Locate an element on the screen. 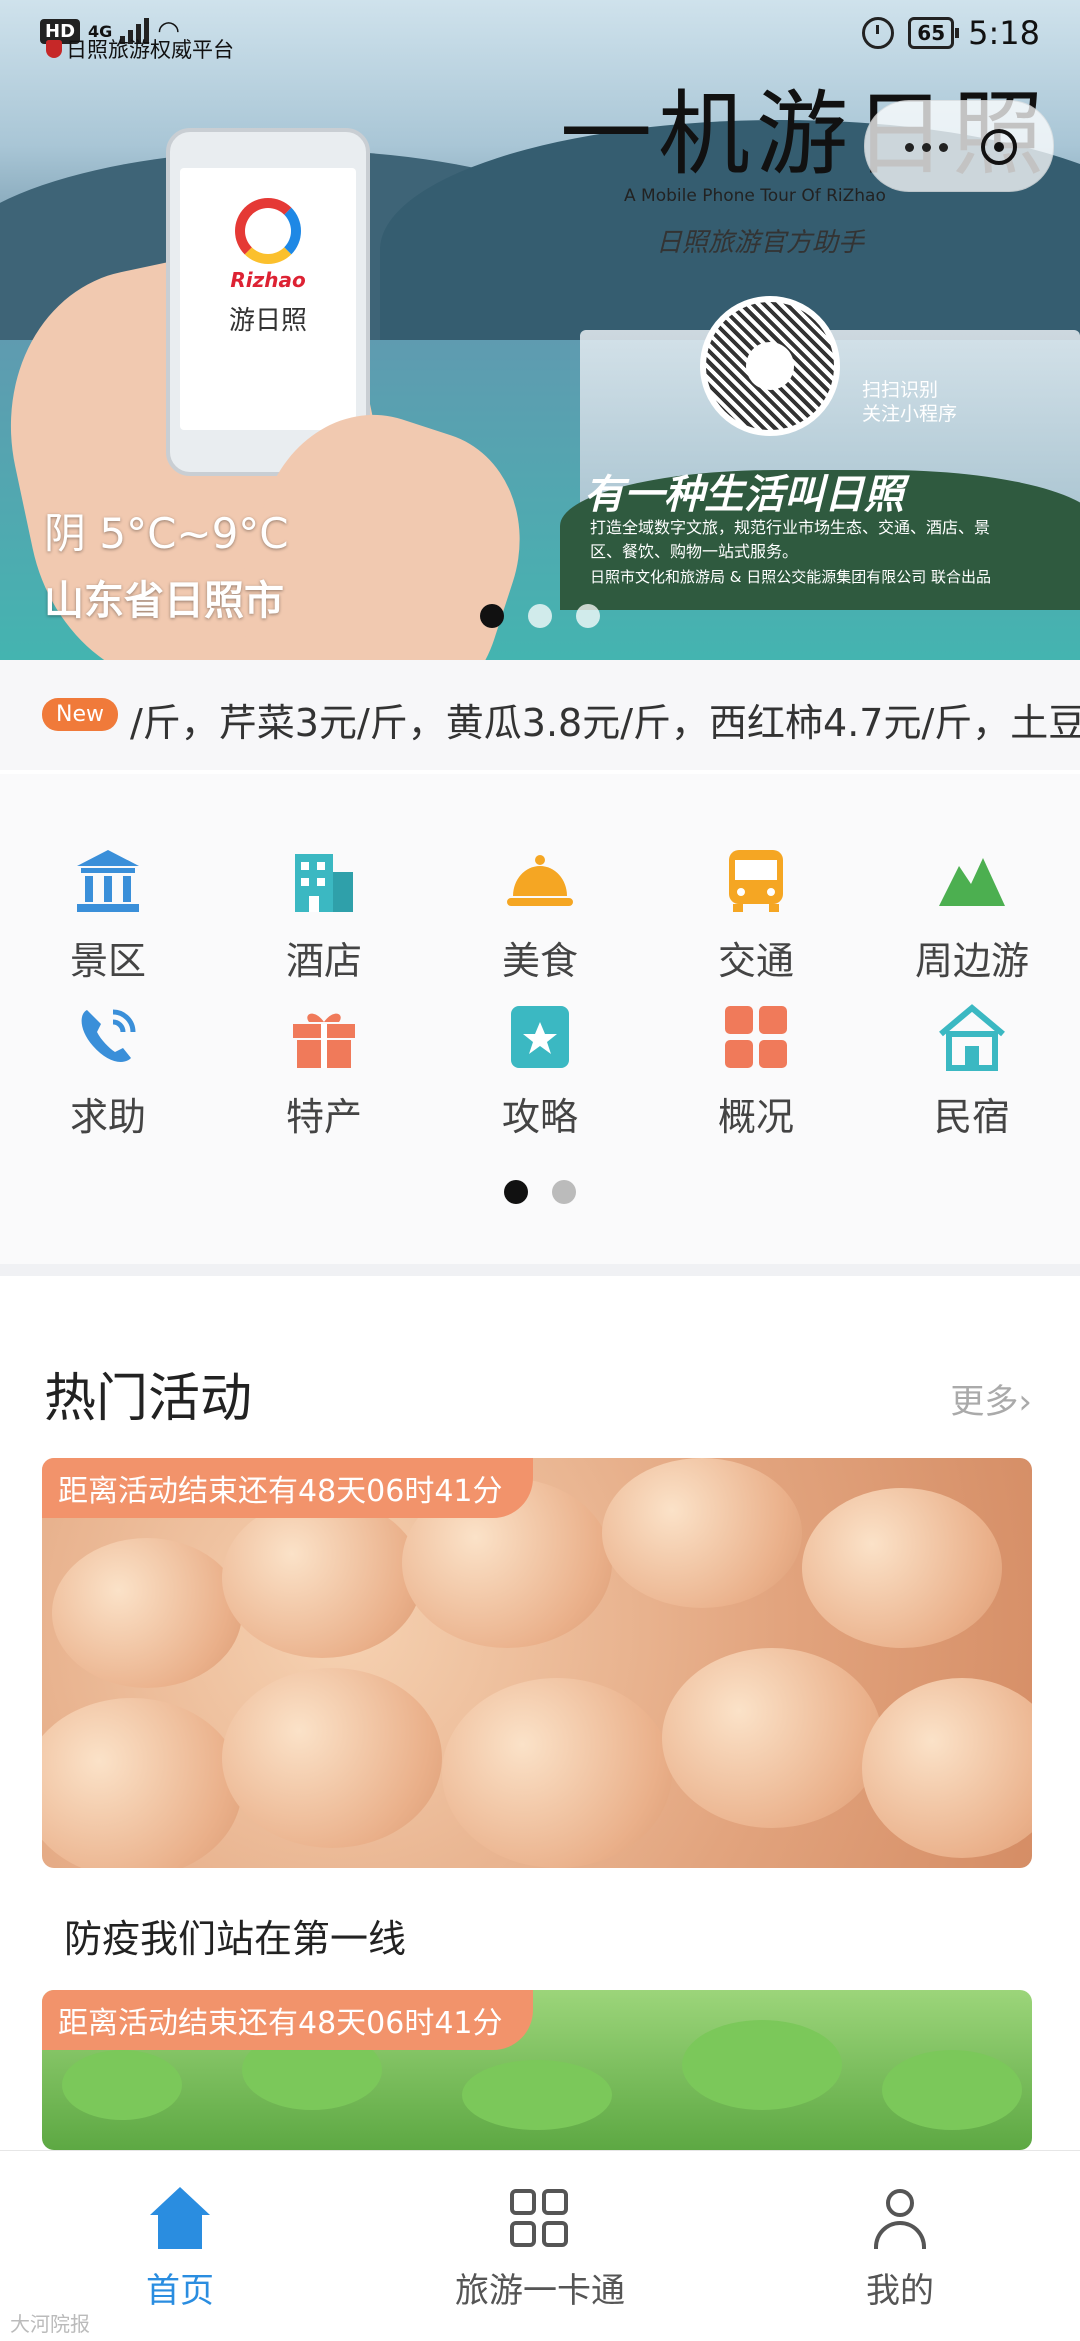  category-scenic: 景区 is located at coordinates (108, 915).